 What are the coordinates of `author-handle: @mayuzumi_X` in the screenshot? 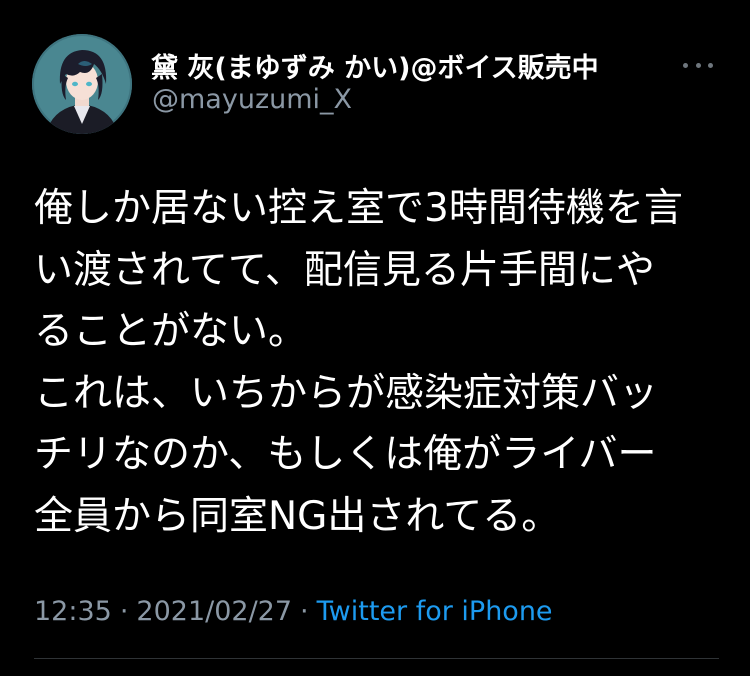 It's located at (252, 99).